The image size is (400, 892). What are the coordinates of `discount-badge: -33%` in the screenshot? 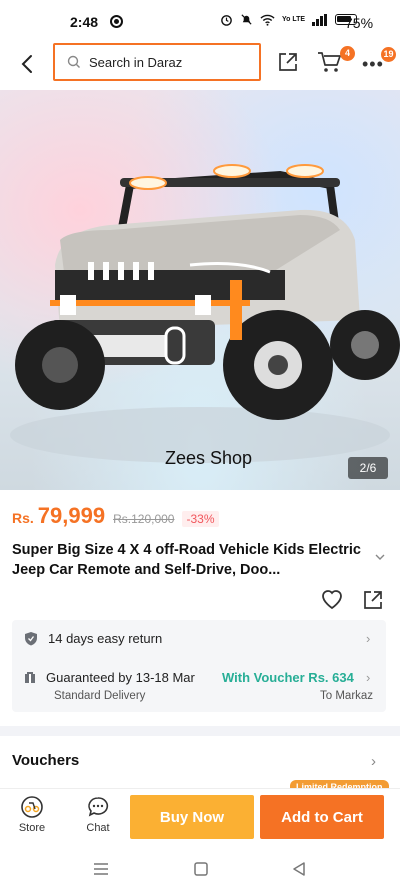 It's located at (200, 519).